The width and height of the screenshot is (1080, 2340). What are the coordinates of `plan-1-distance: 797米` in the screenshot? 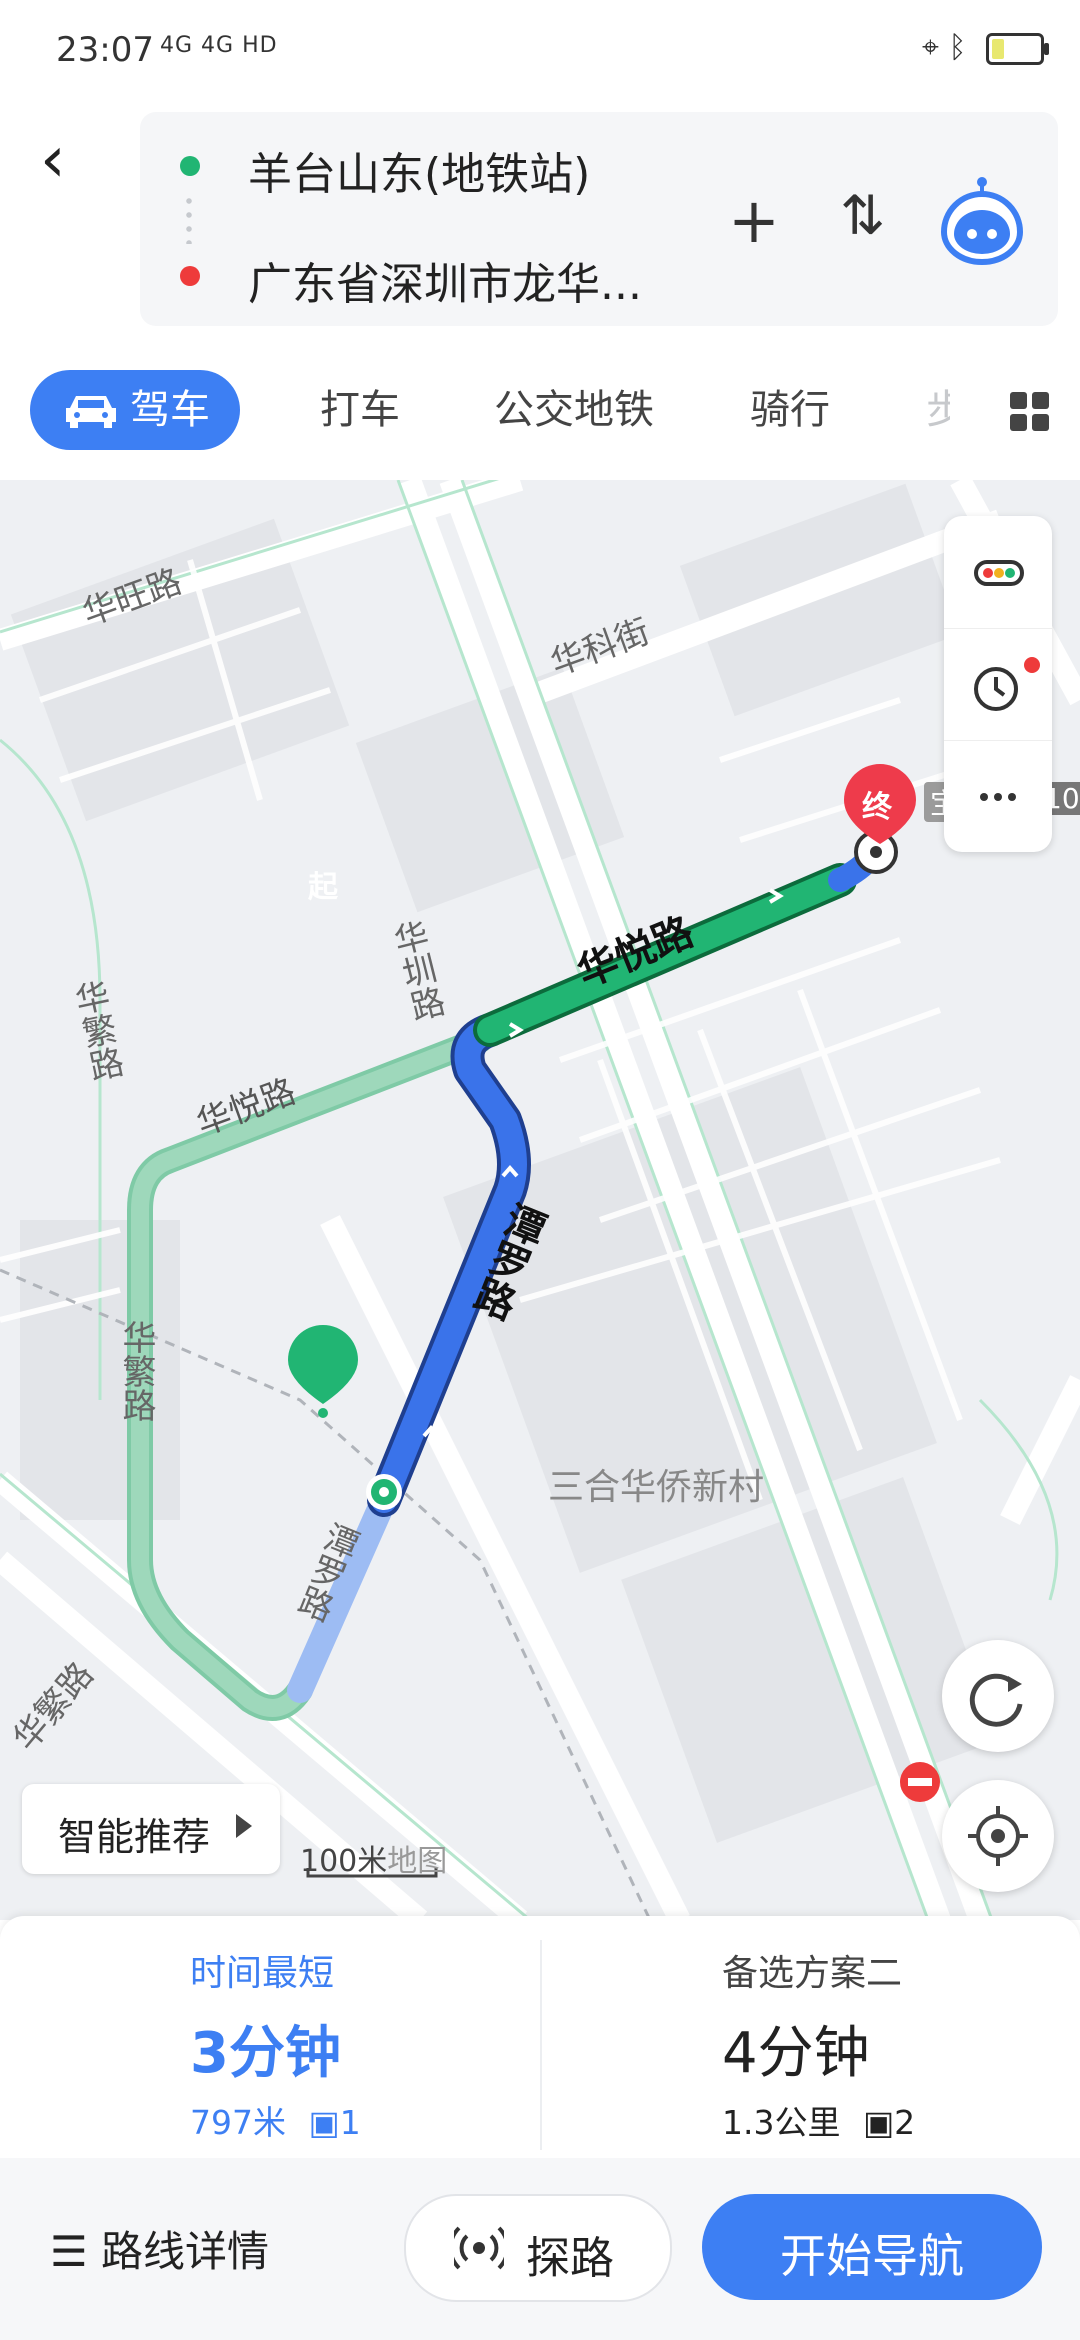 It's located at (238, 2122).